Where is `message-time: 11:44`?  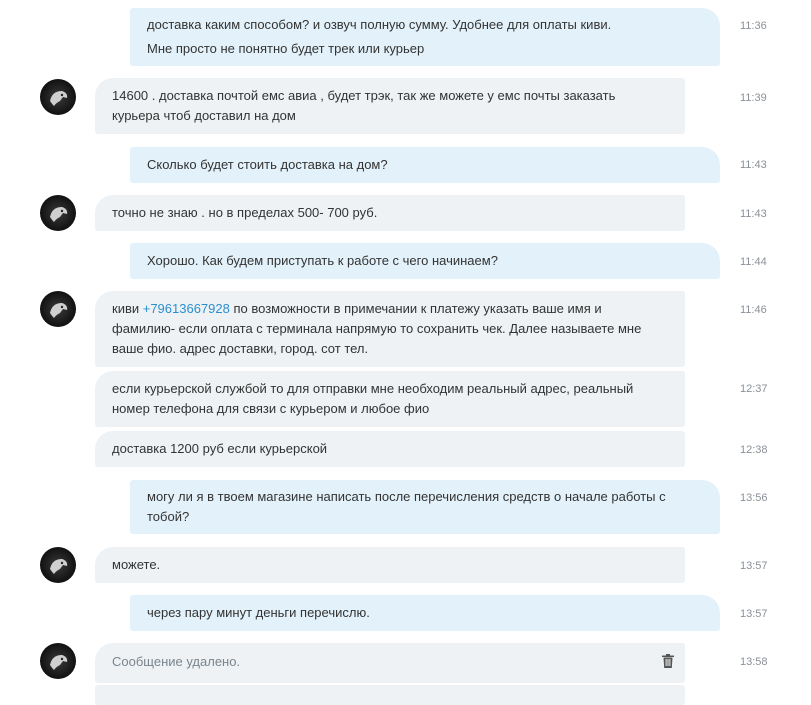 message-time: 11:44 is located at coordinates (753, 262).